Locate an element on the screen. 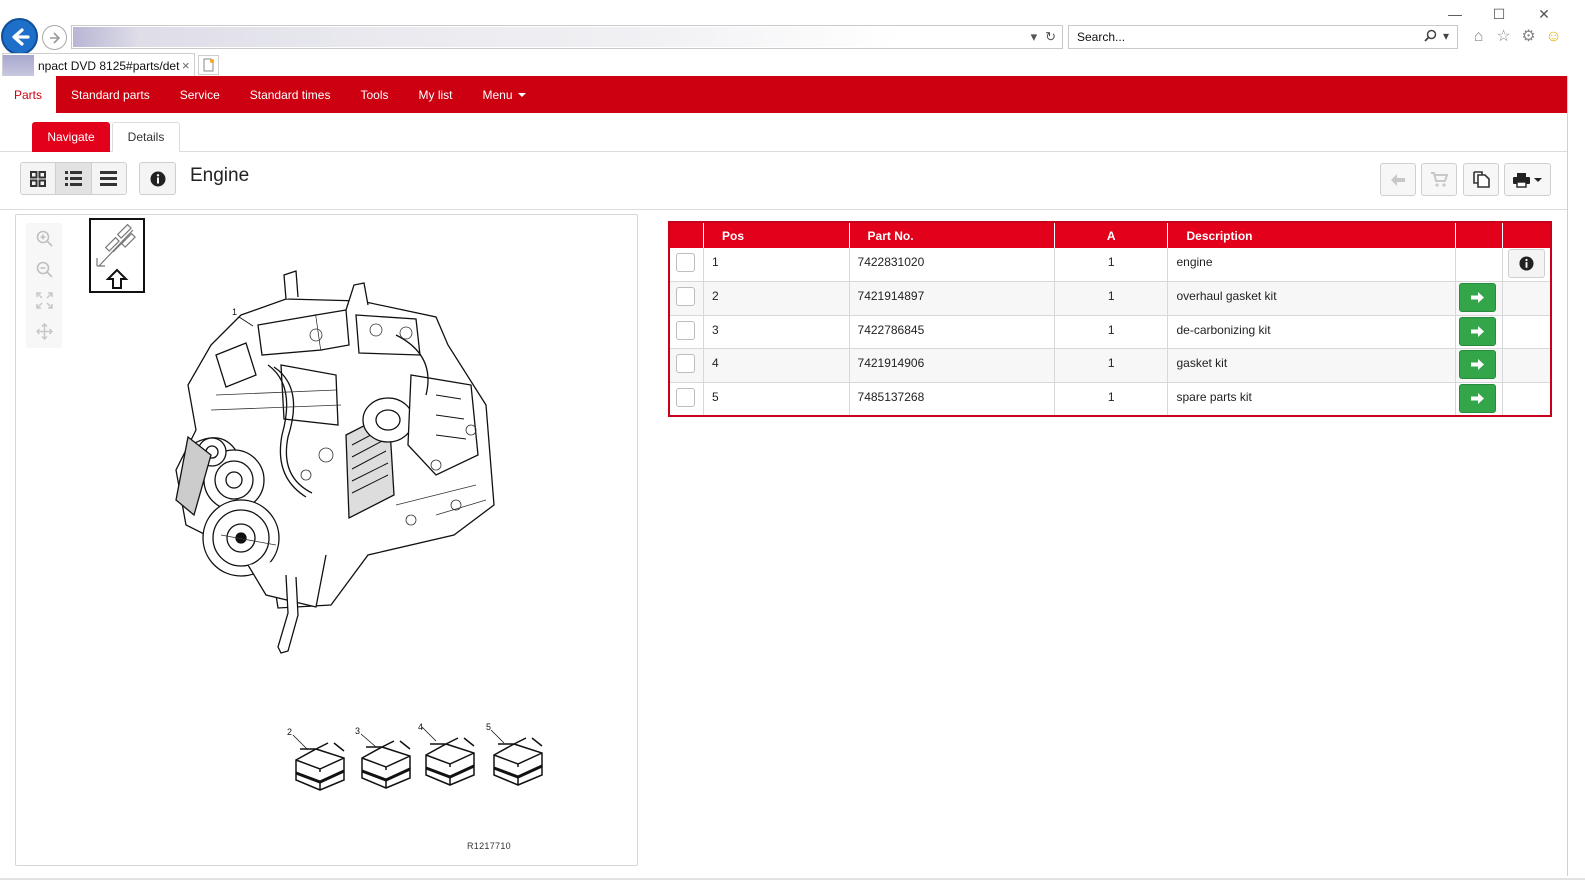  parent-assembly-thumbnail is located at coordinates (117, 255).